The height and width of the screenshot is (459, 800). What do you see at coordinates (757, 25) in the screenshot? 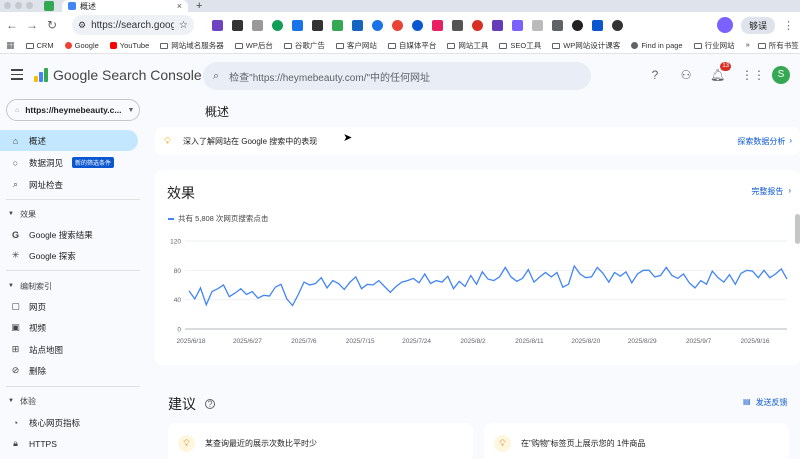
I see `relaunch-button: 够误` at bounding box center [757, 25].